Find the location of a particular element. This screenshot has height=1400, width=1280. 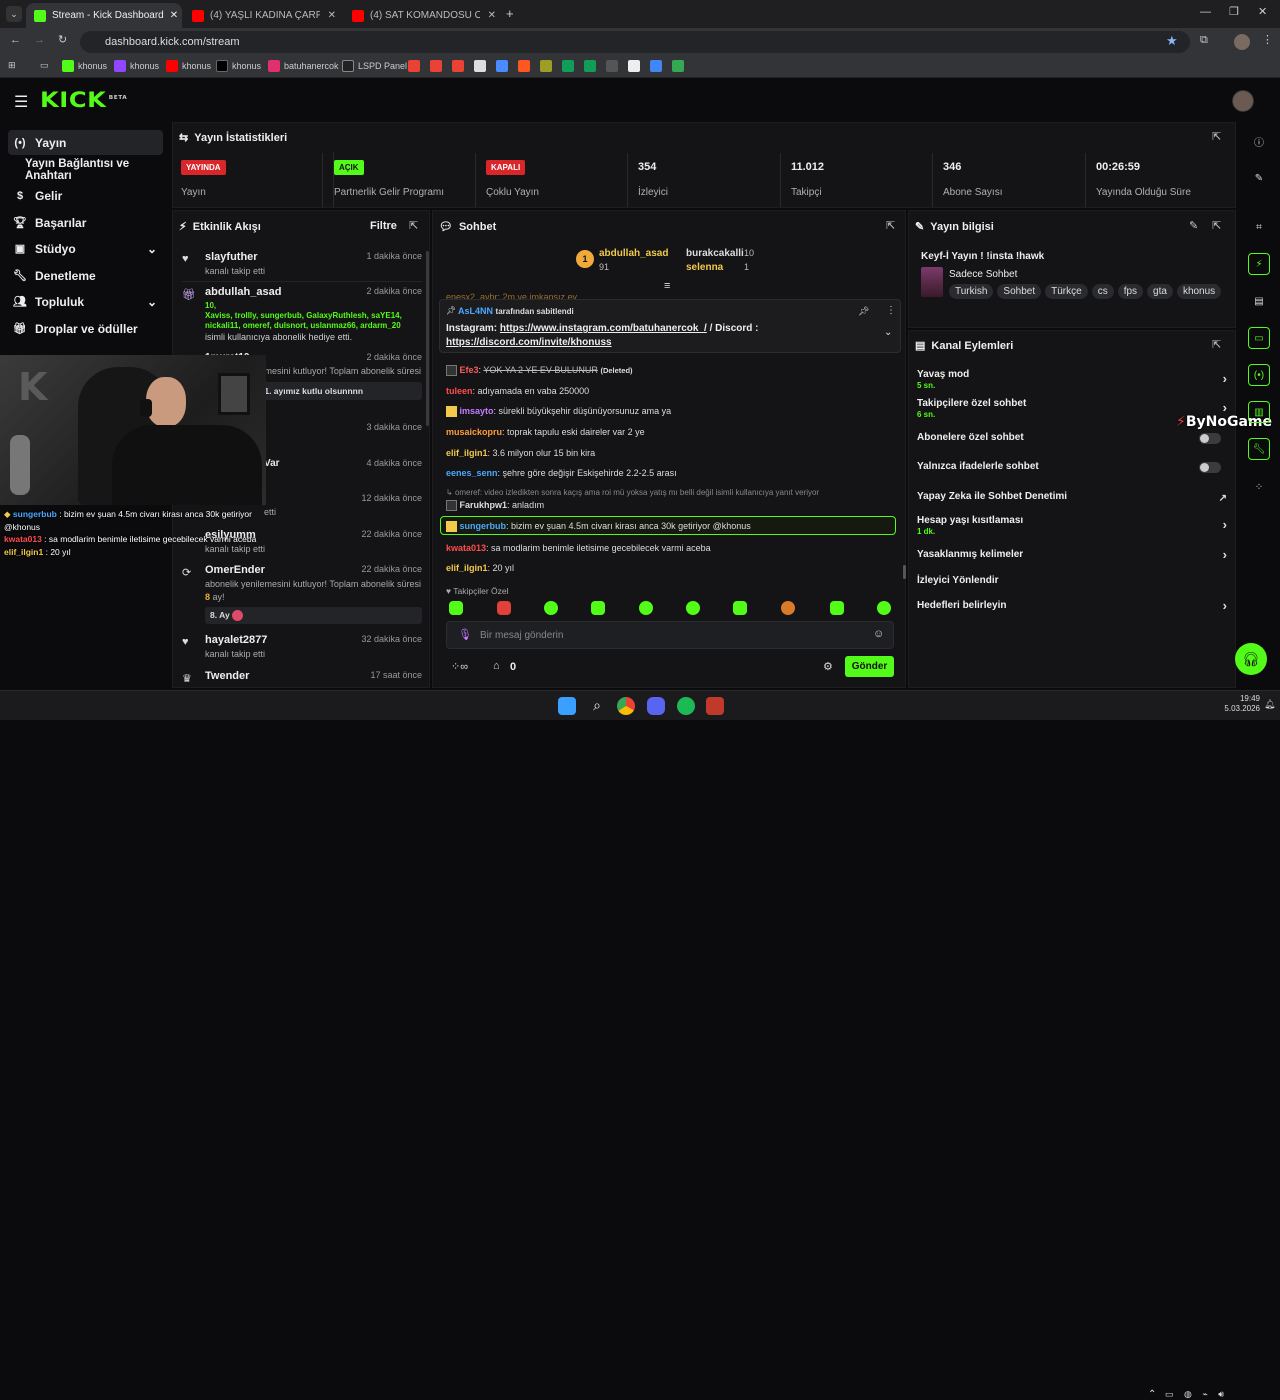

chrome-icon is located at coordinates (626, 706).